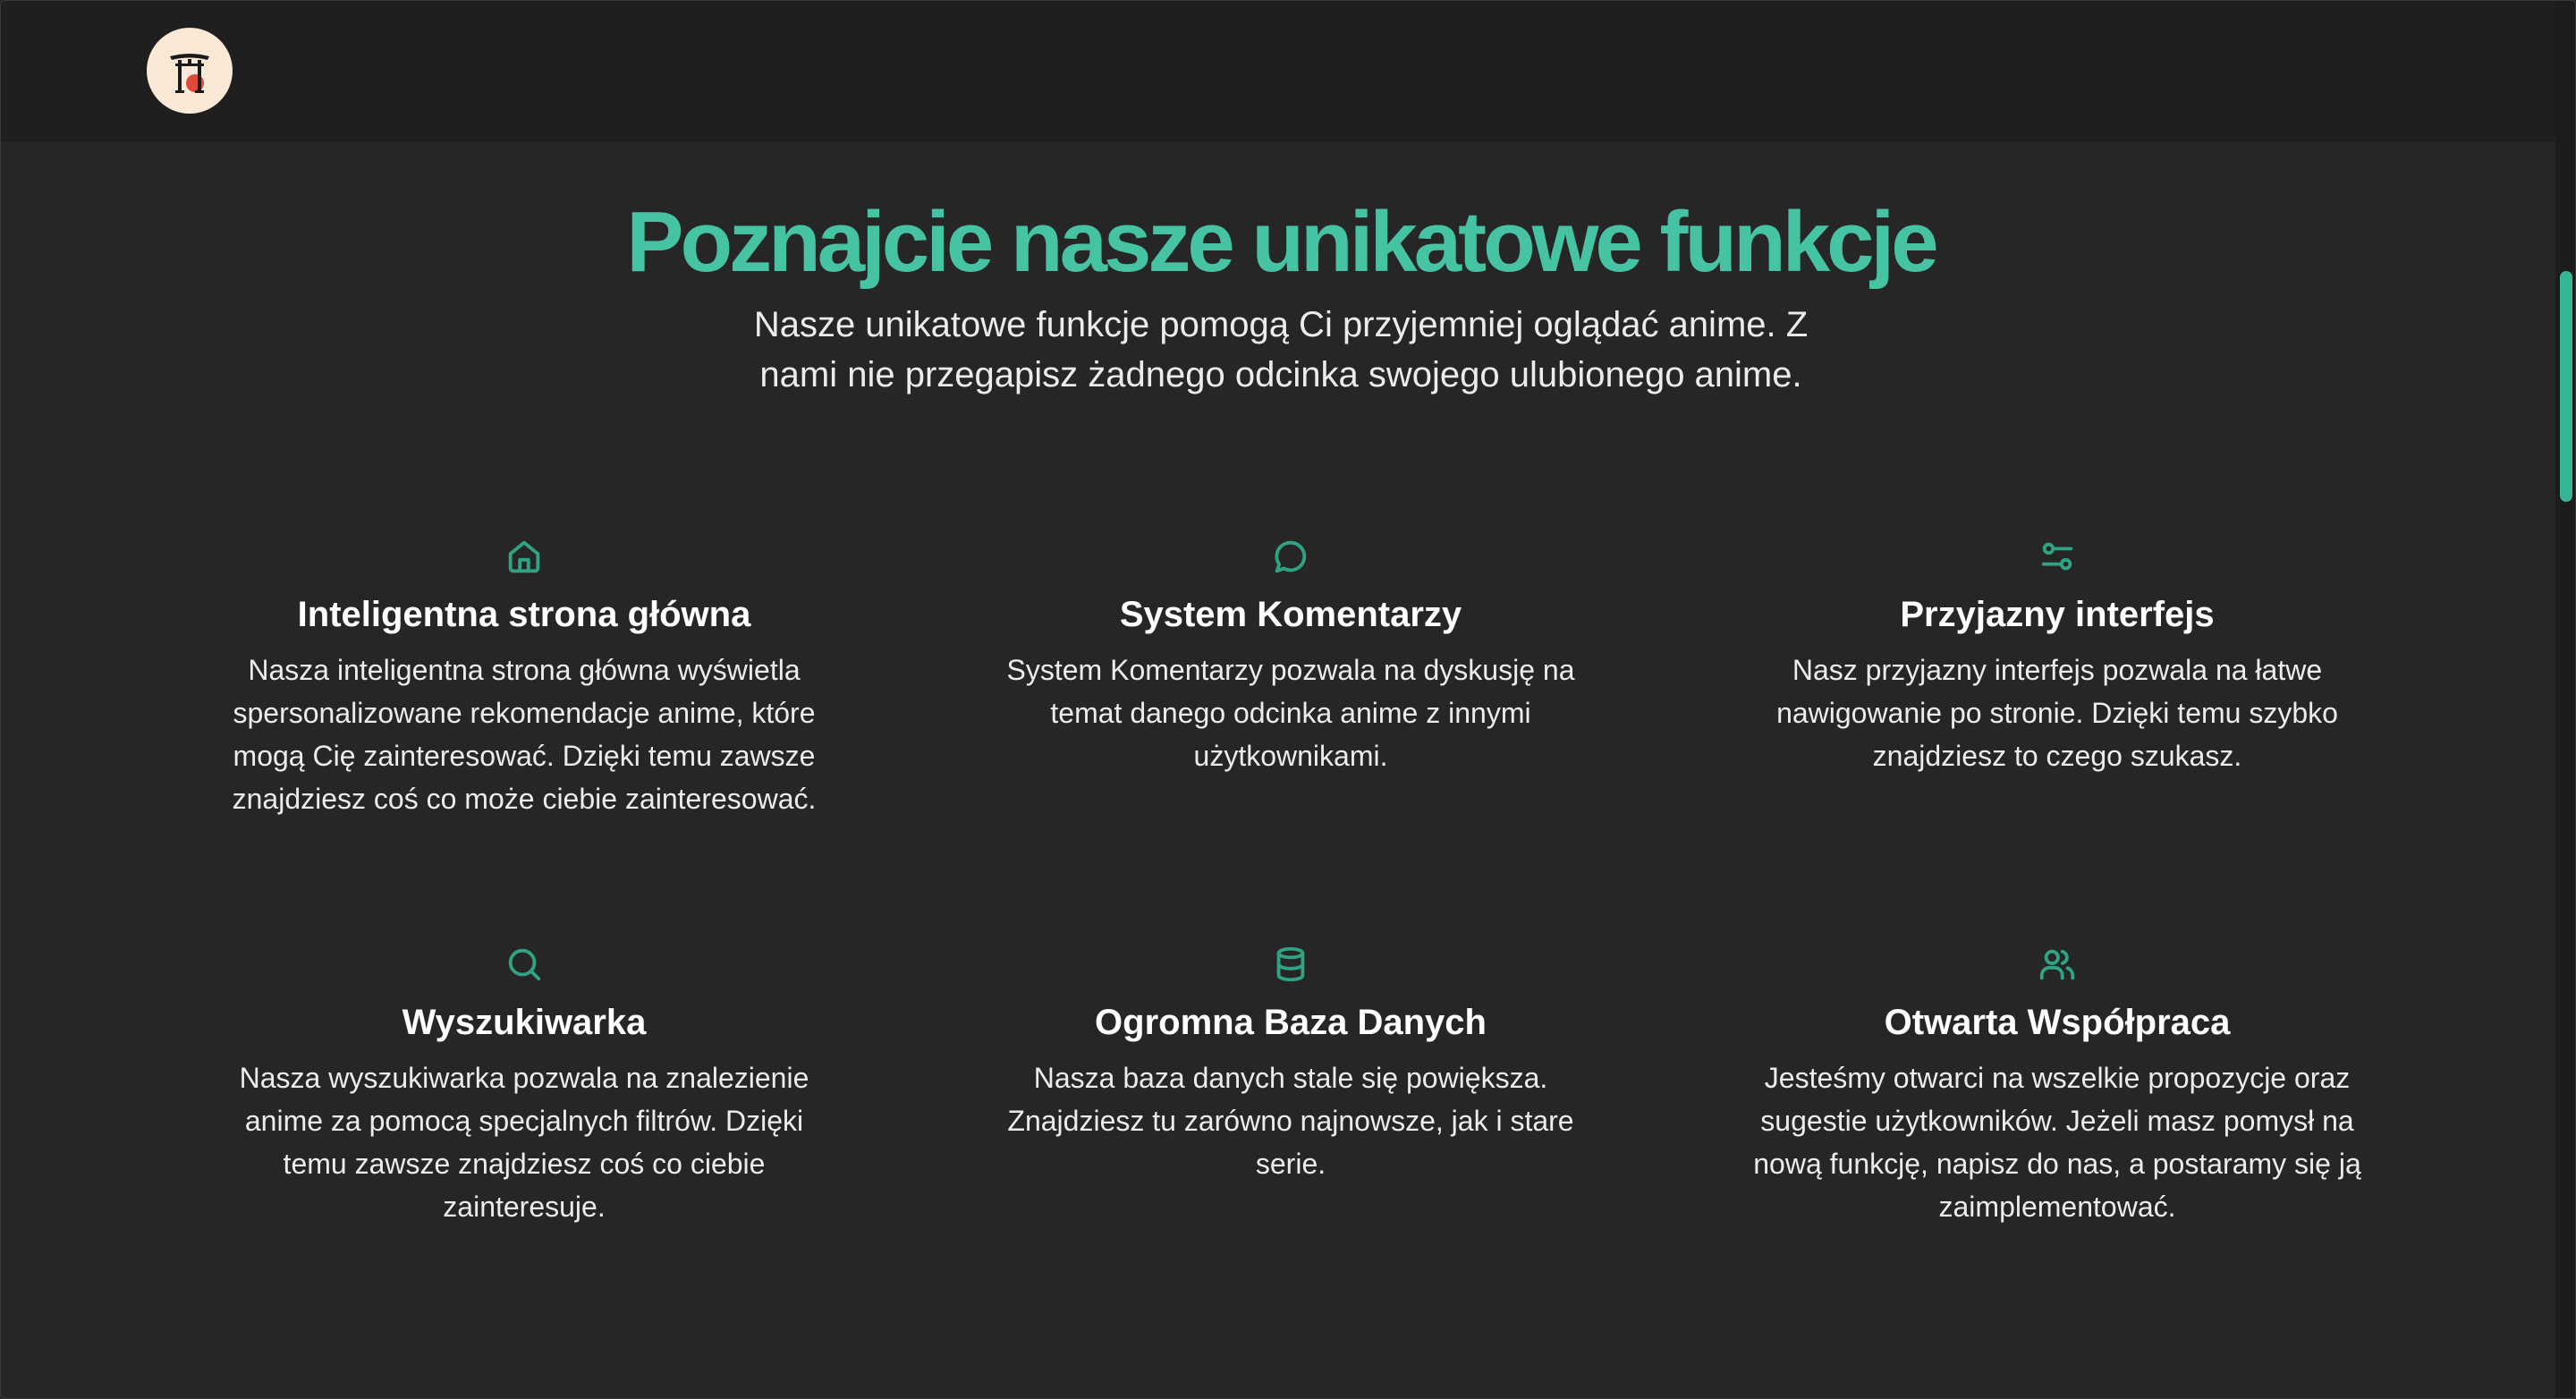 Image resolution: width=2576 pixels, height=1399 pixels. What do you see at coordinates (1290, 556) in the screenshot?
I see `comment-icon` at bounding box center [1290, 556].